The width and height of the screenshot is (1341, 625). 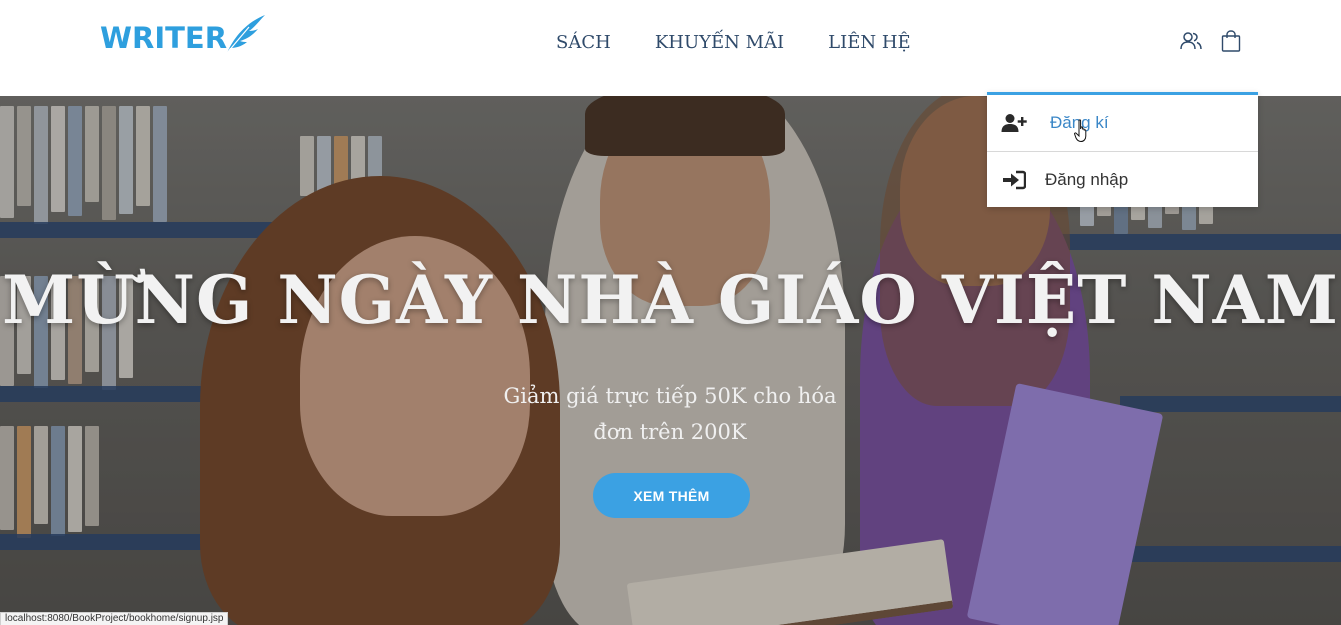 What do you see at coordinates (1087, 179) in the screenshot?
I see `dropdown-item-label: Đăng nhập` at bounding box center [1087, 179].